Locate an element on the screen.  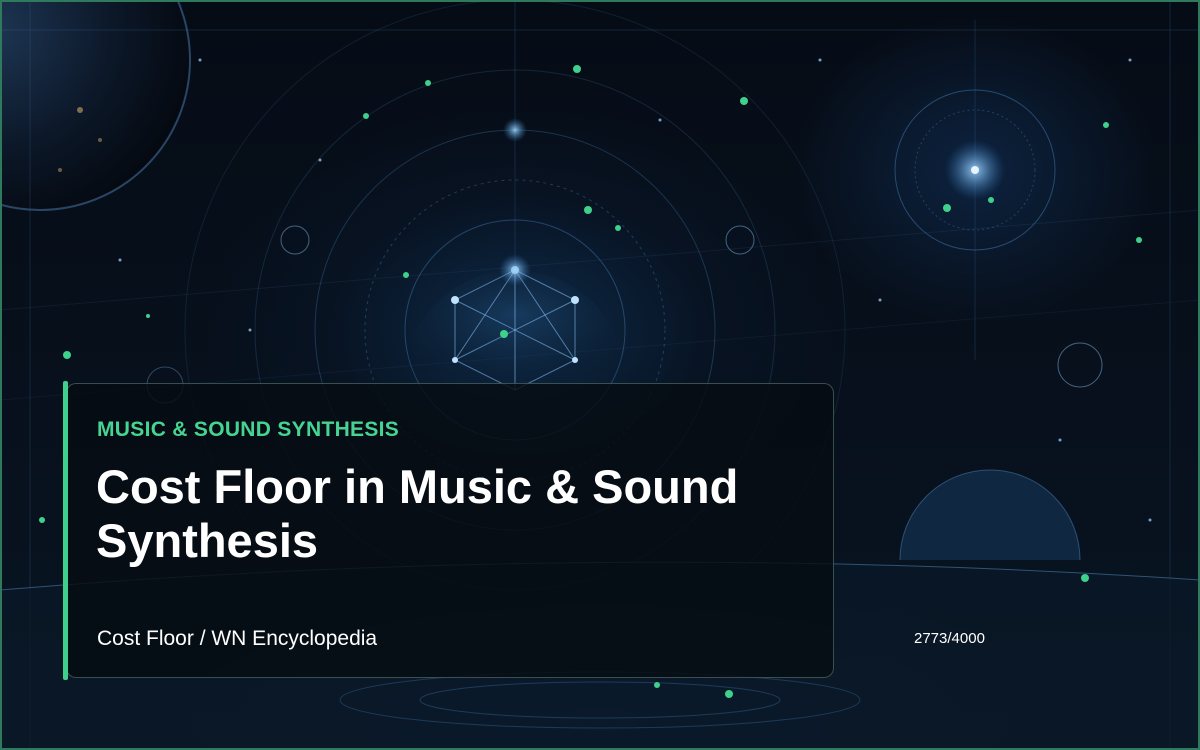
source-caption: Cost Floor / WN Encyclopedia is located at coordinates (237, 638).